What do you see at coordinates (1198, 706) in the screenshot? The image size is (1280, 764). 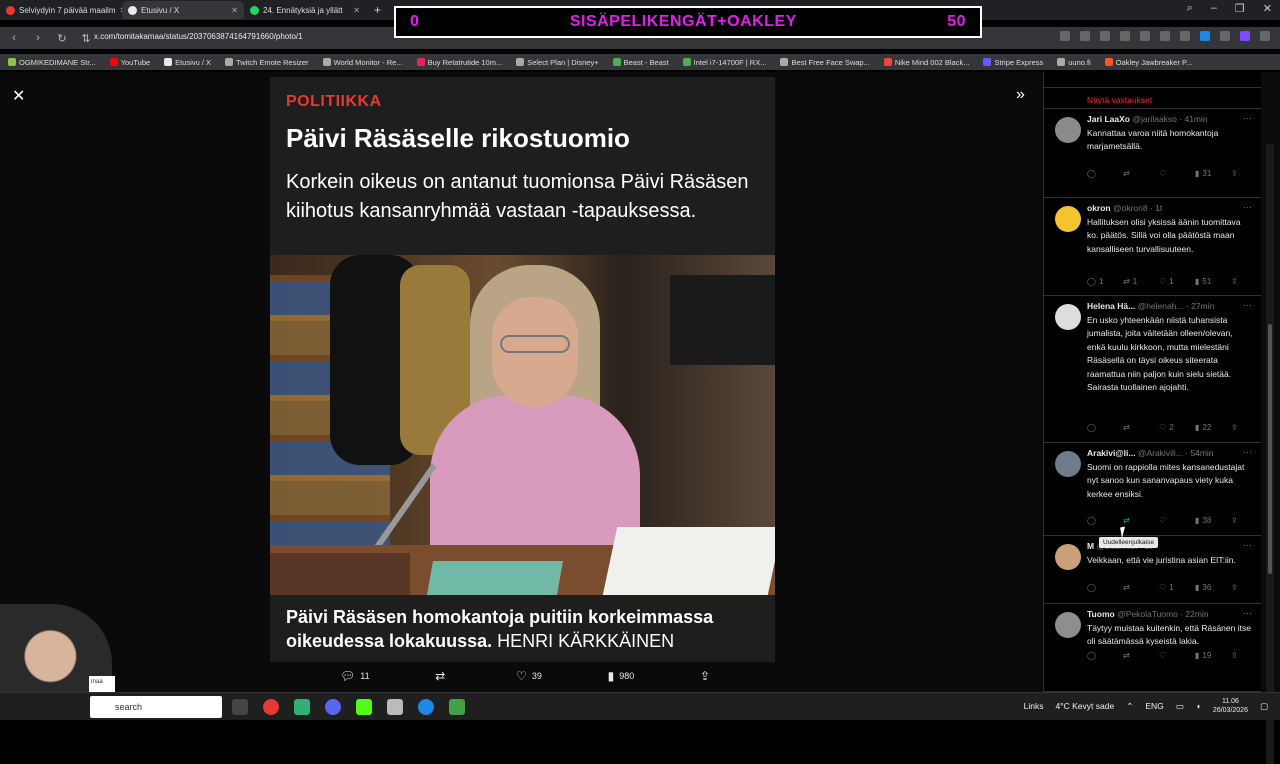 I see `volume-icon: ◖` at bounding box center [1198, 706].